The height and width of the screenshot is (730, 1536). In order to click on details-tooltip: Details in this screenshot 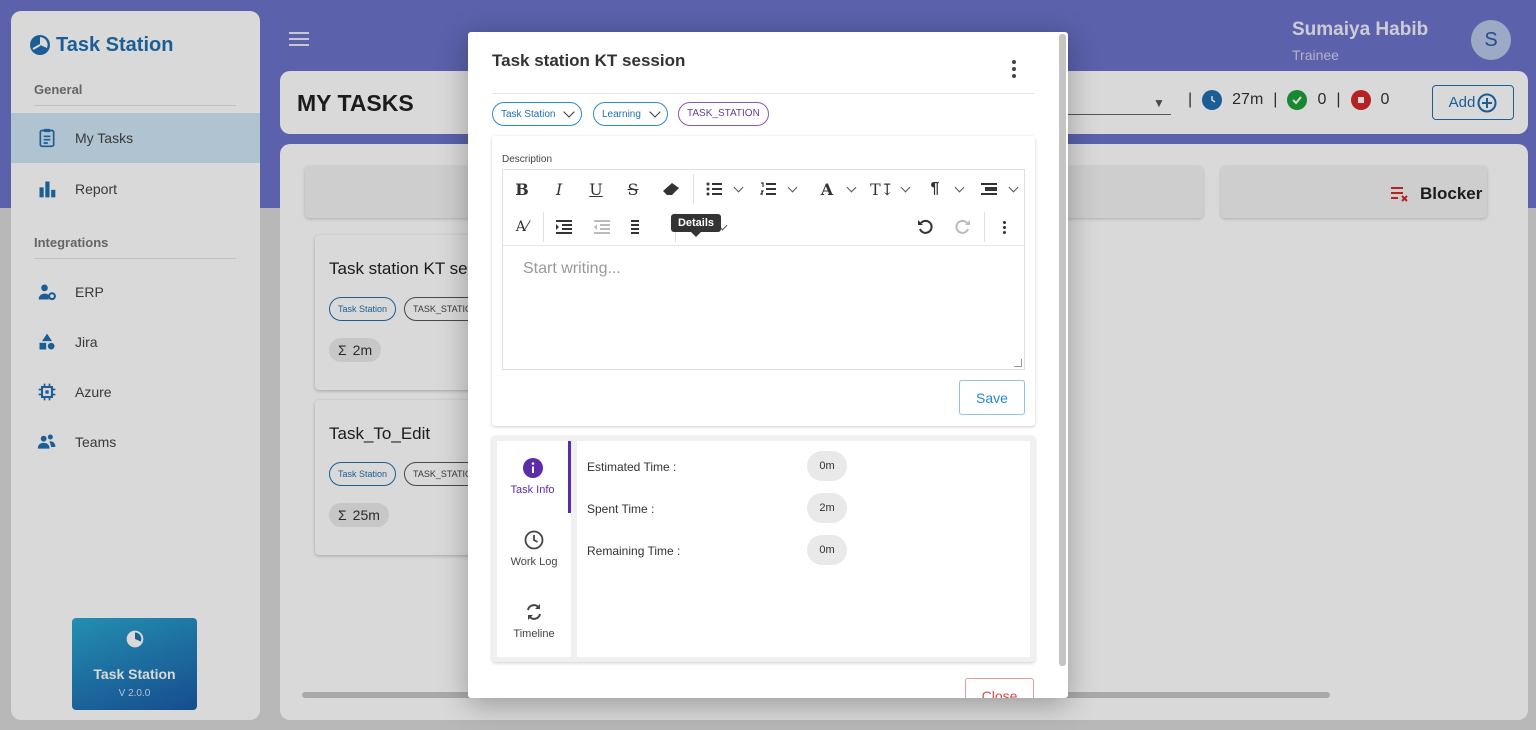, I will do `click(696, 225)`.